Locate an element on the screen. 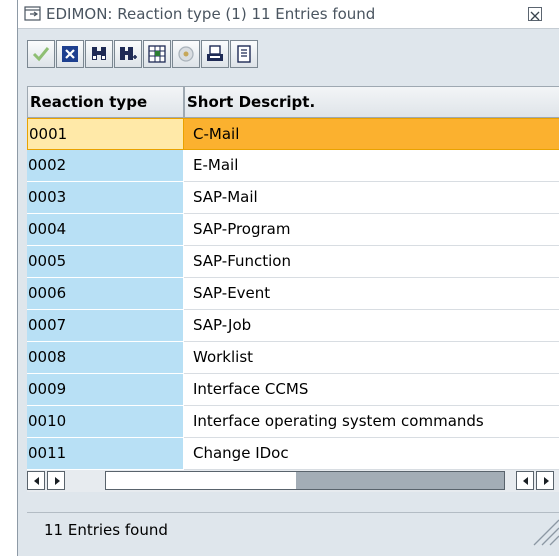 The width and height of the screenshot is (559, 556). cancel-button is located at coordinates (70, 54).